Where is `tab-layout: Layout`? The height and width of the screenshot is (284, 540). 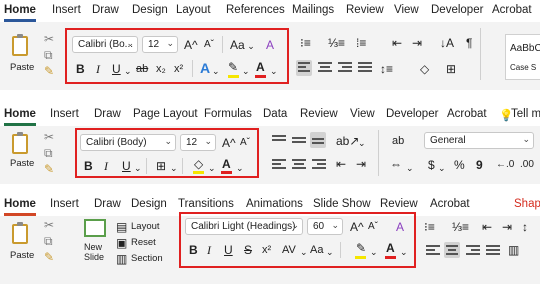
tab-layout: Layout is located at coordinates (193, 10).